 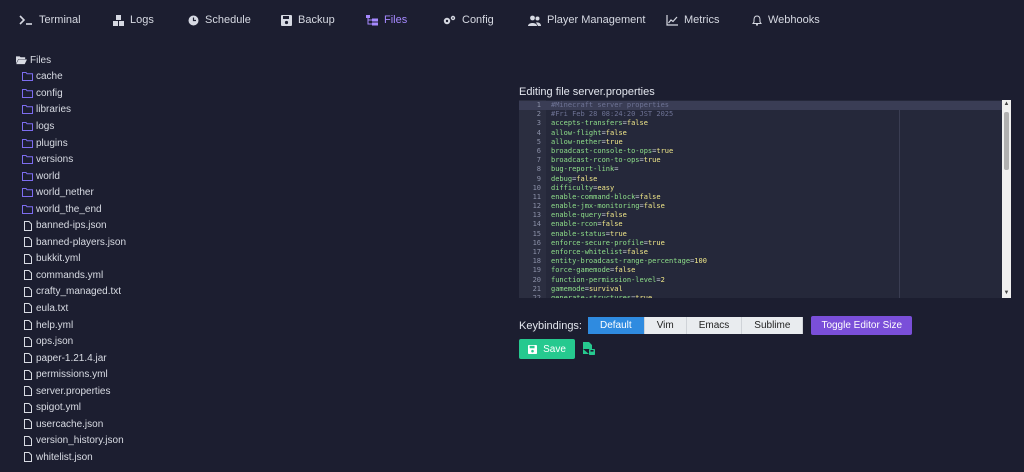 What do you see at coordinates (228, 20) in the screenshot?
I see `tab-label: Schedule` at bounding box center [228, 20].